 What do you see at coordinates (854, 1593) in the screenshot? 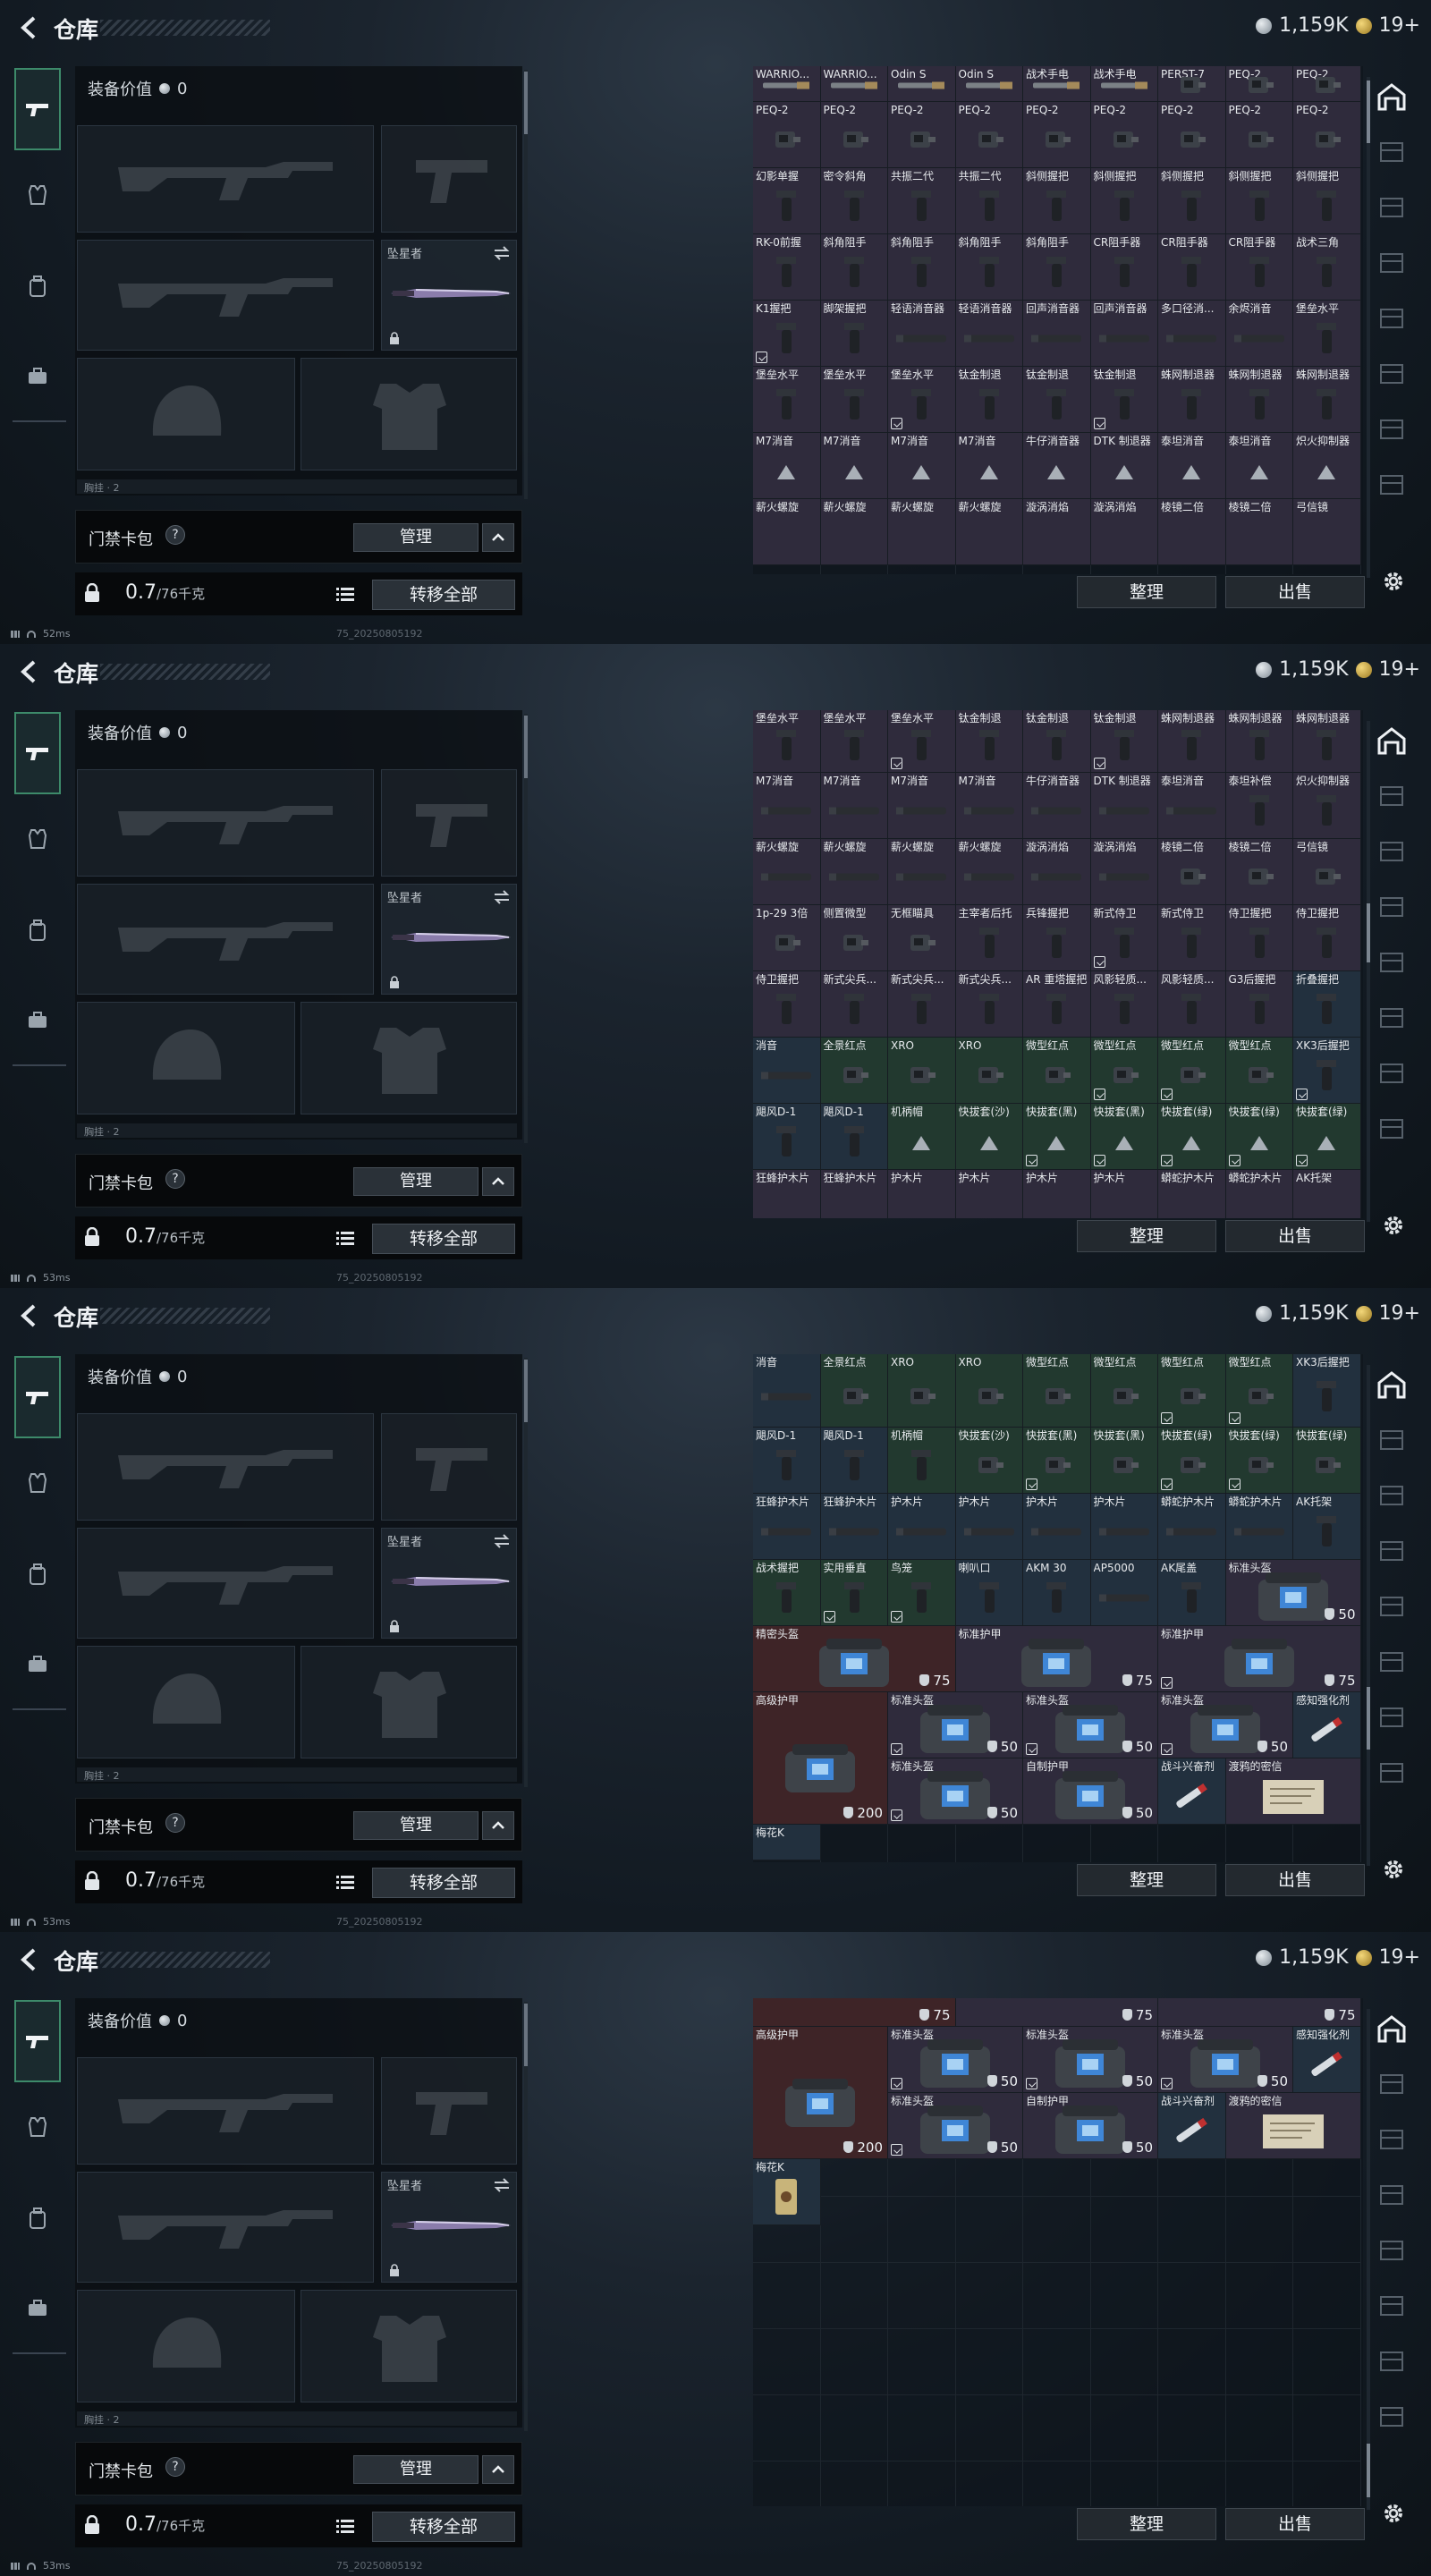
I see `inventory-item: 实用垂直` at bounding box center [854, 1593].